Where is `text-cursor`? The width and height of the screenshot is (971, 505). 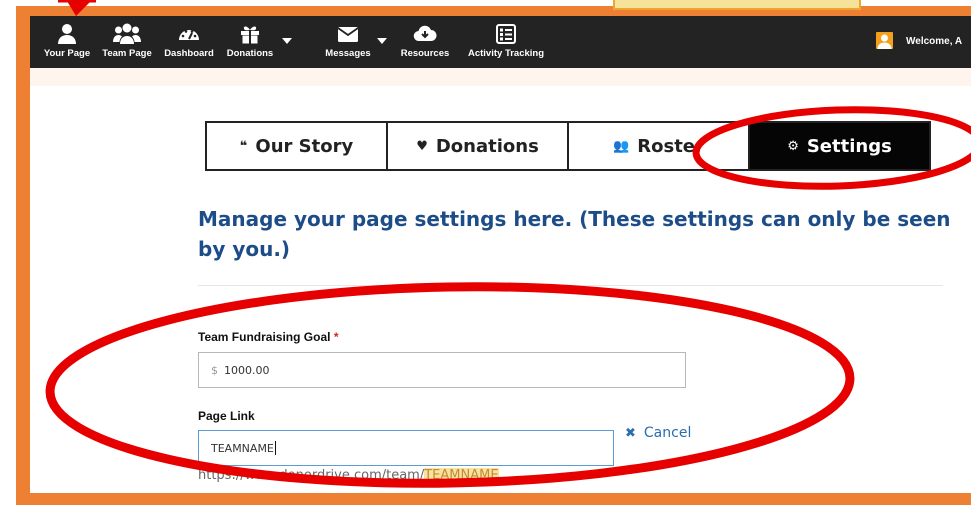 text-cursor is located at coordinates (275, 448).